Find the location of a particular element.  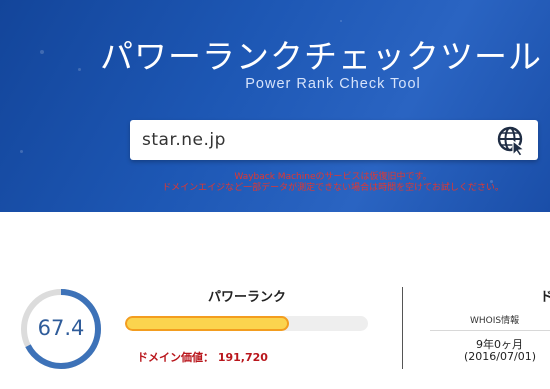

search-button is located at coordinates (512, 141).